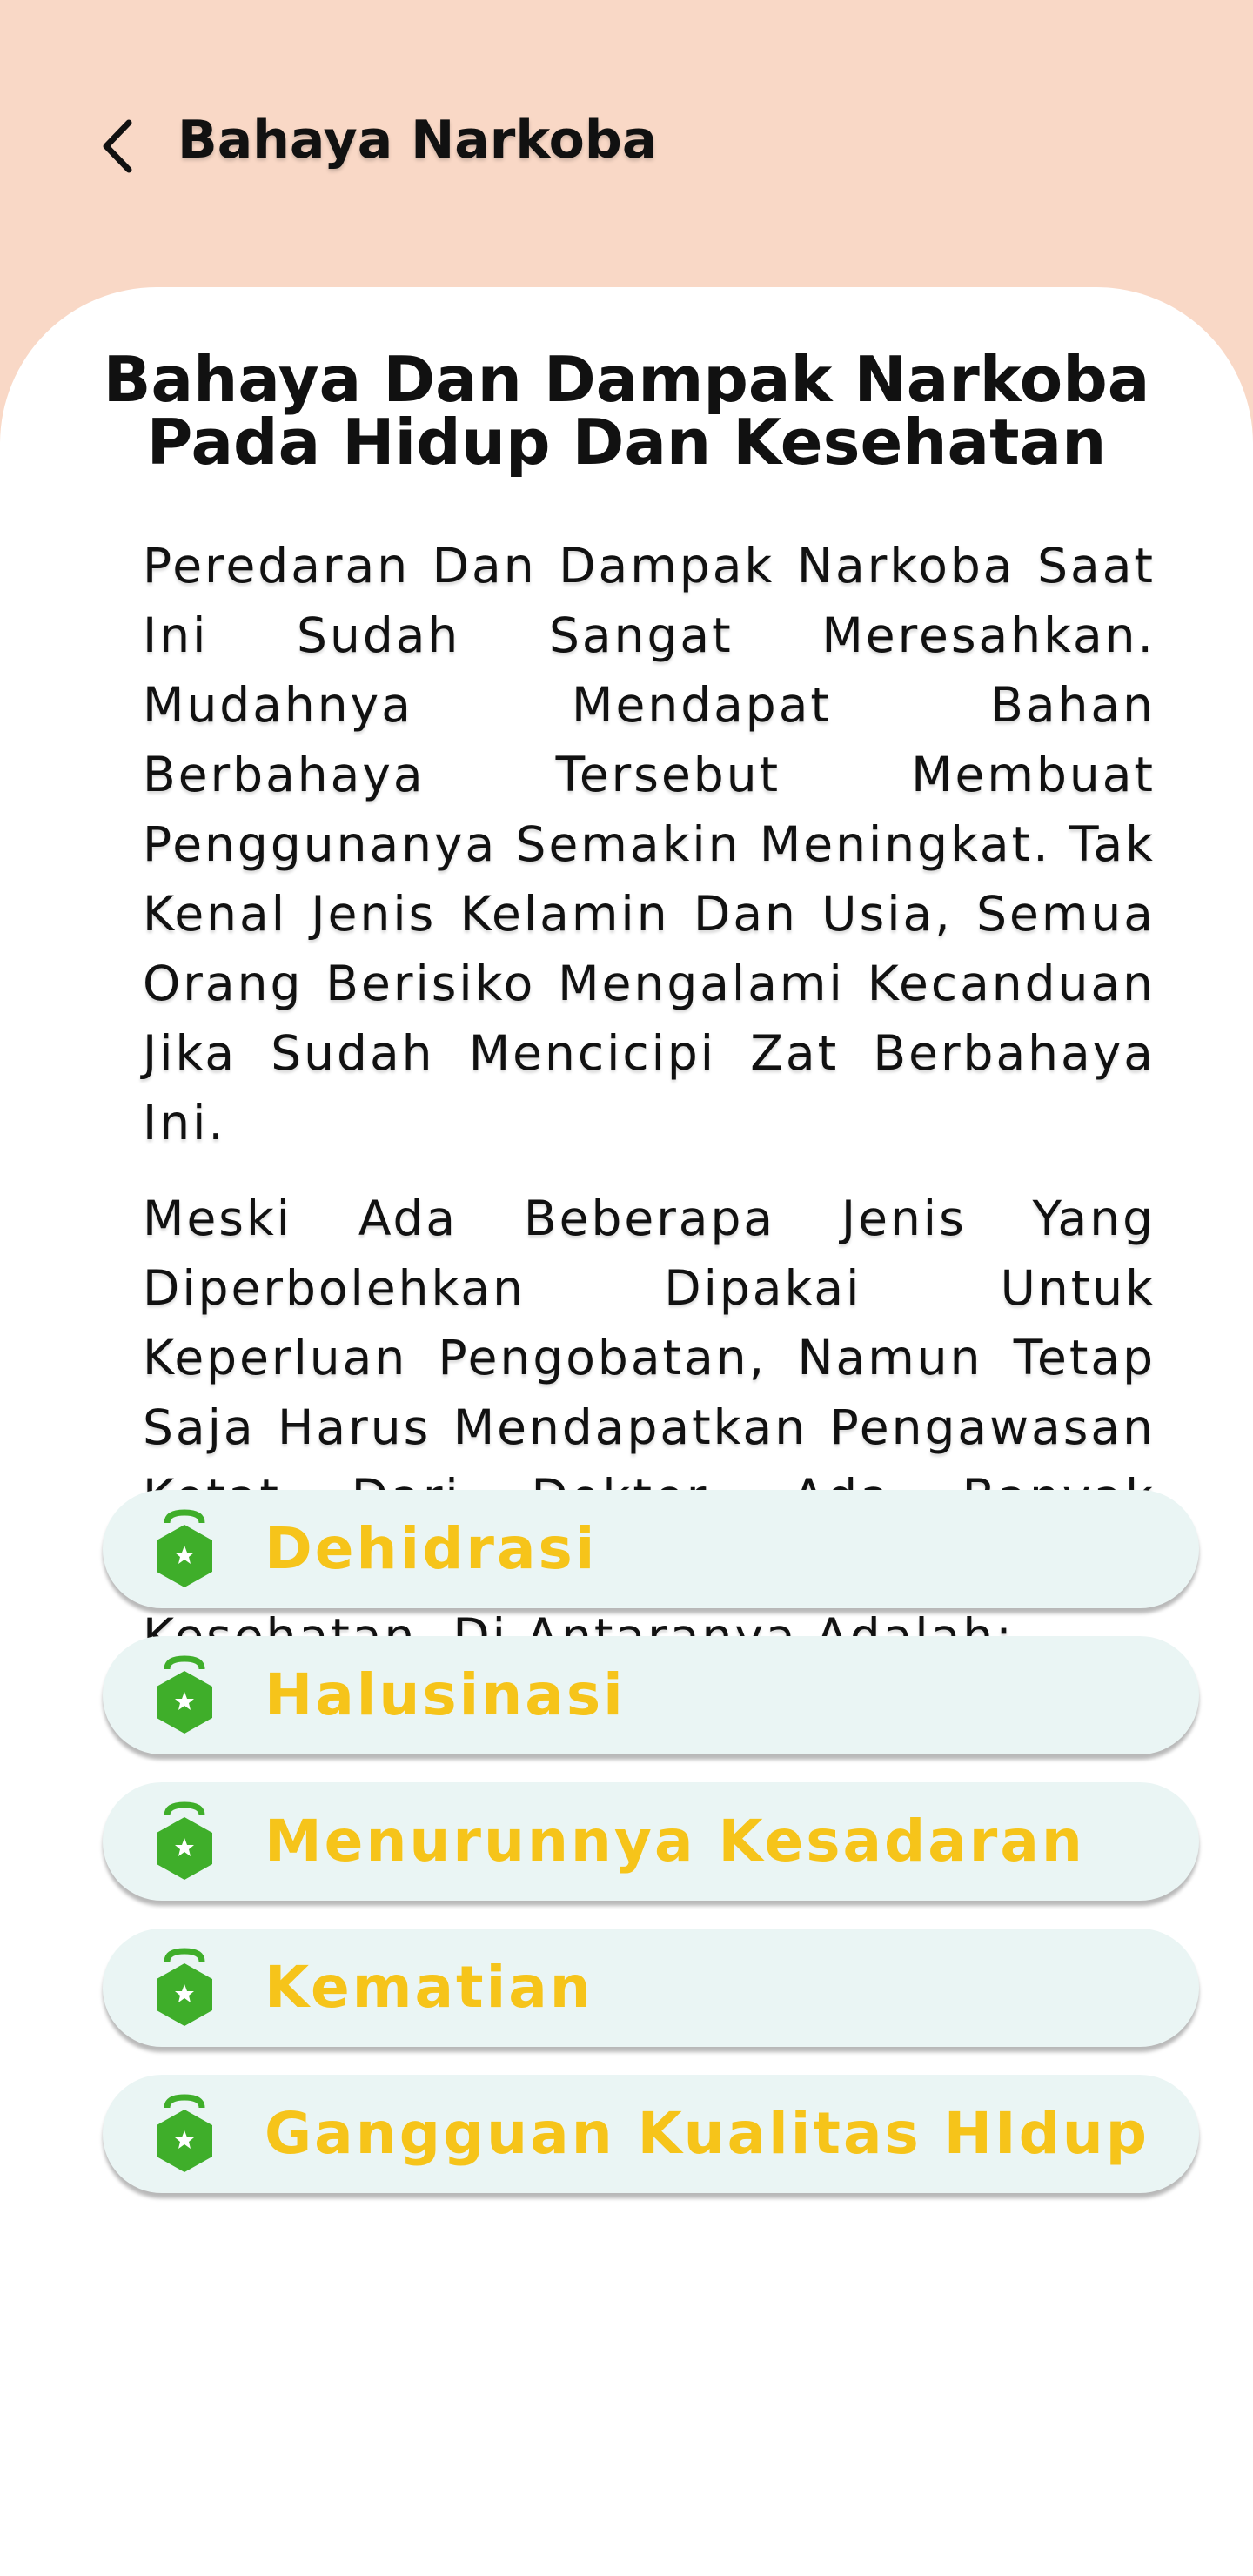 The image size is (1253, 2576). What do you see at coordinates (651, 1695) in the screenshot?
I see `danger-item-halusinasi: Halusinasi` at bounding box center [651, 1695].